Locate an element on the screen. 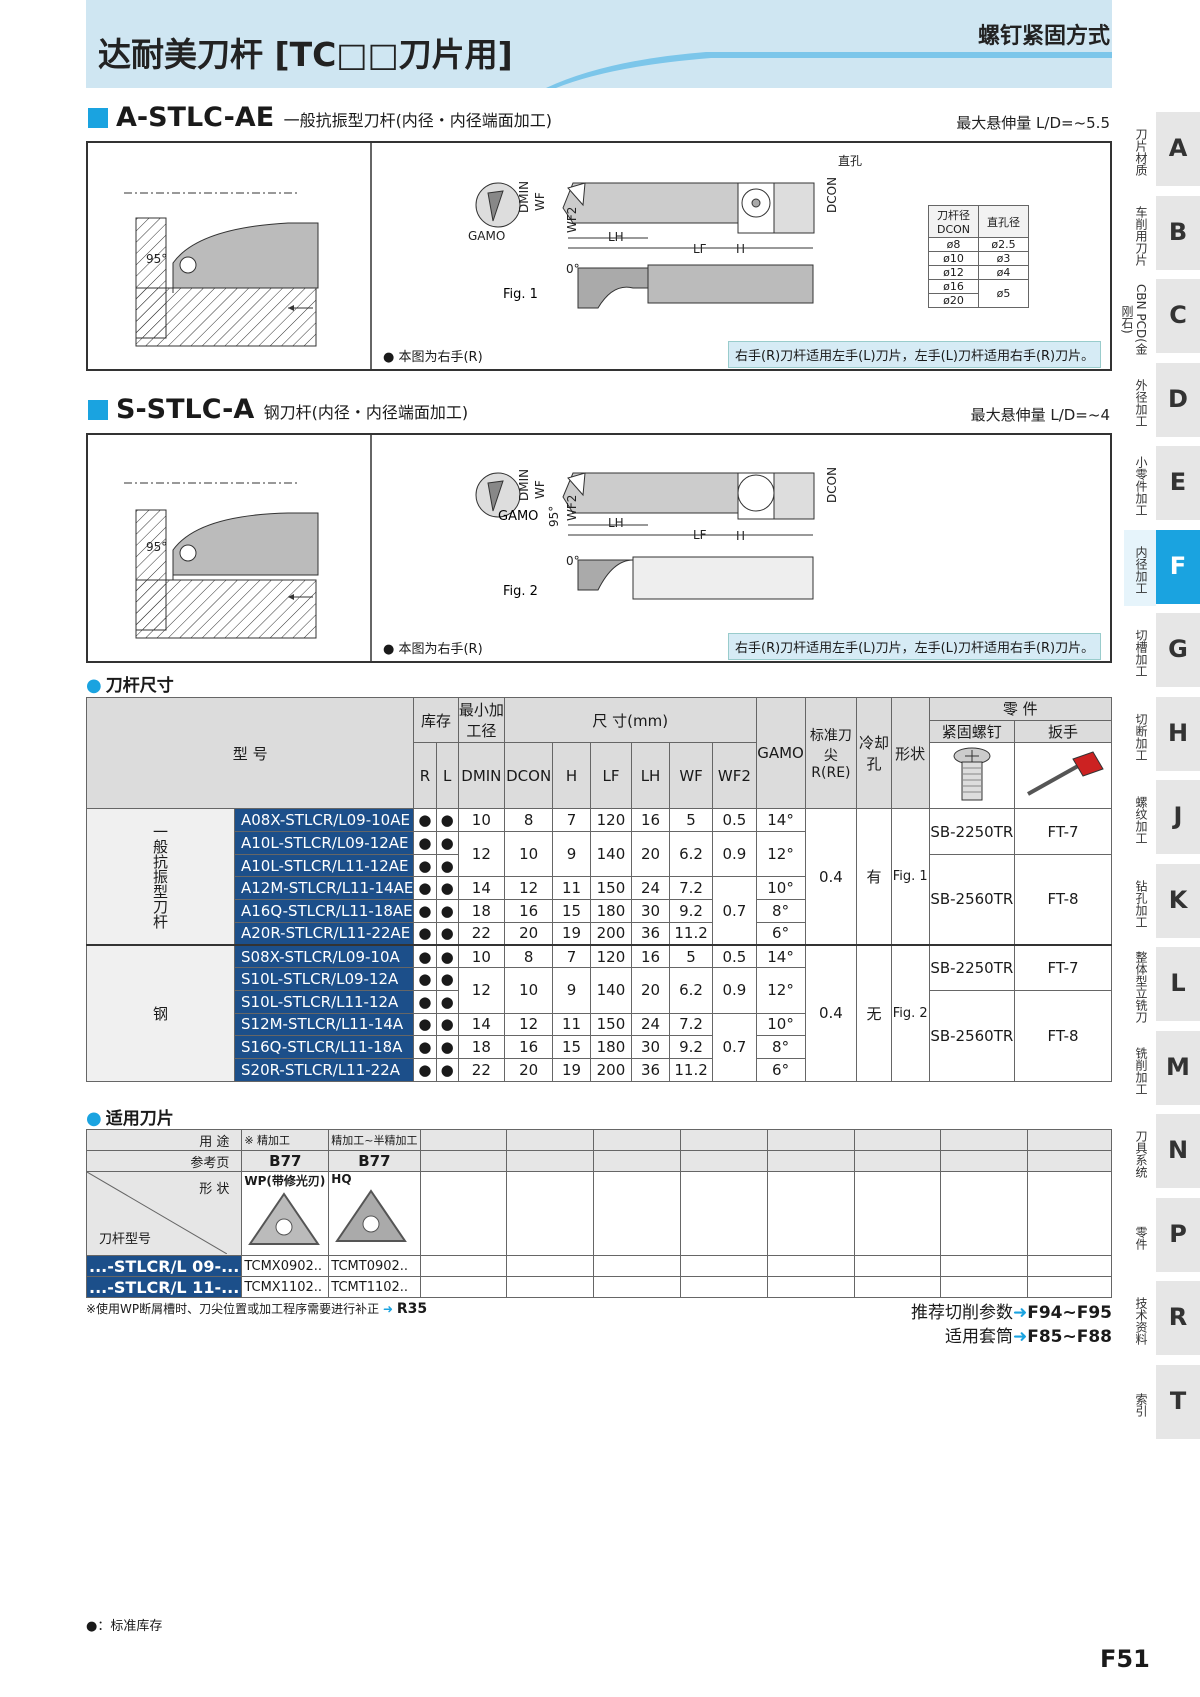  section1-desc: 一般抗振型刀杆(内径・内径端面加工) is located at coordinates (418, 120).